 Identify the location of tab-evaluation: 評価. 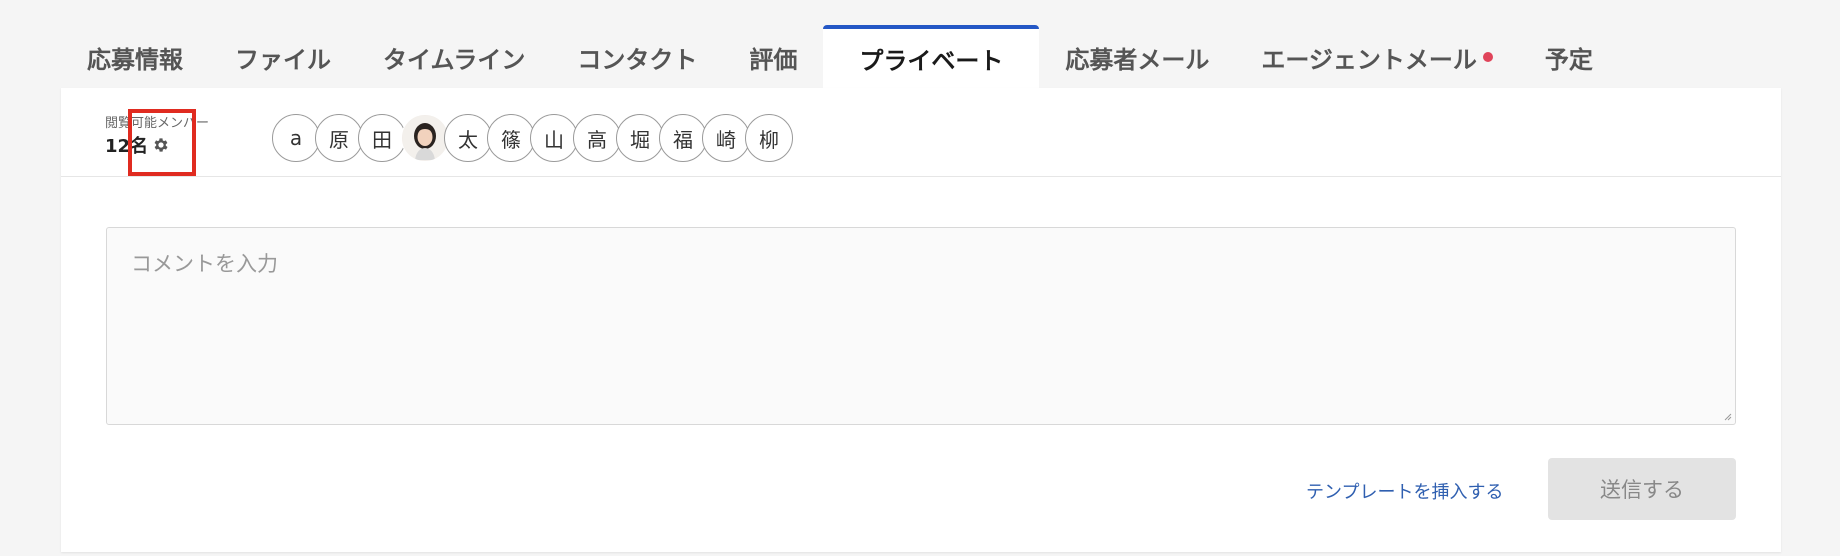
(773, 57).